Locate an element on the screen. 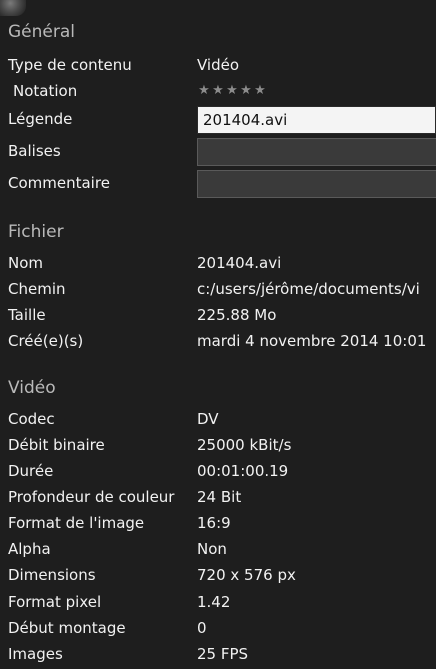 The image size is (436, 669). color-depth-label: Profondeur de couleur is located at coordinates (91, 497).